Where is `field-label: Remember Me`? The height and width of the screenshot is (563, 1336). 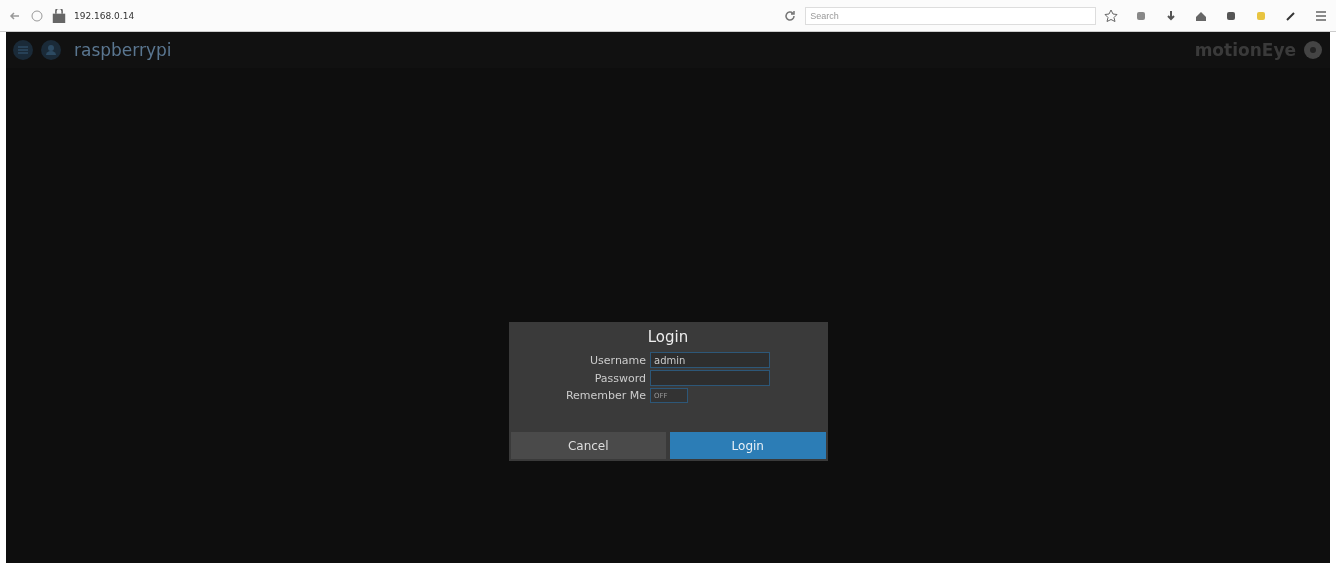
field-label: Remember Me is located at coordinates (606, 395).